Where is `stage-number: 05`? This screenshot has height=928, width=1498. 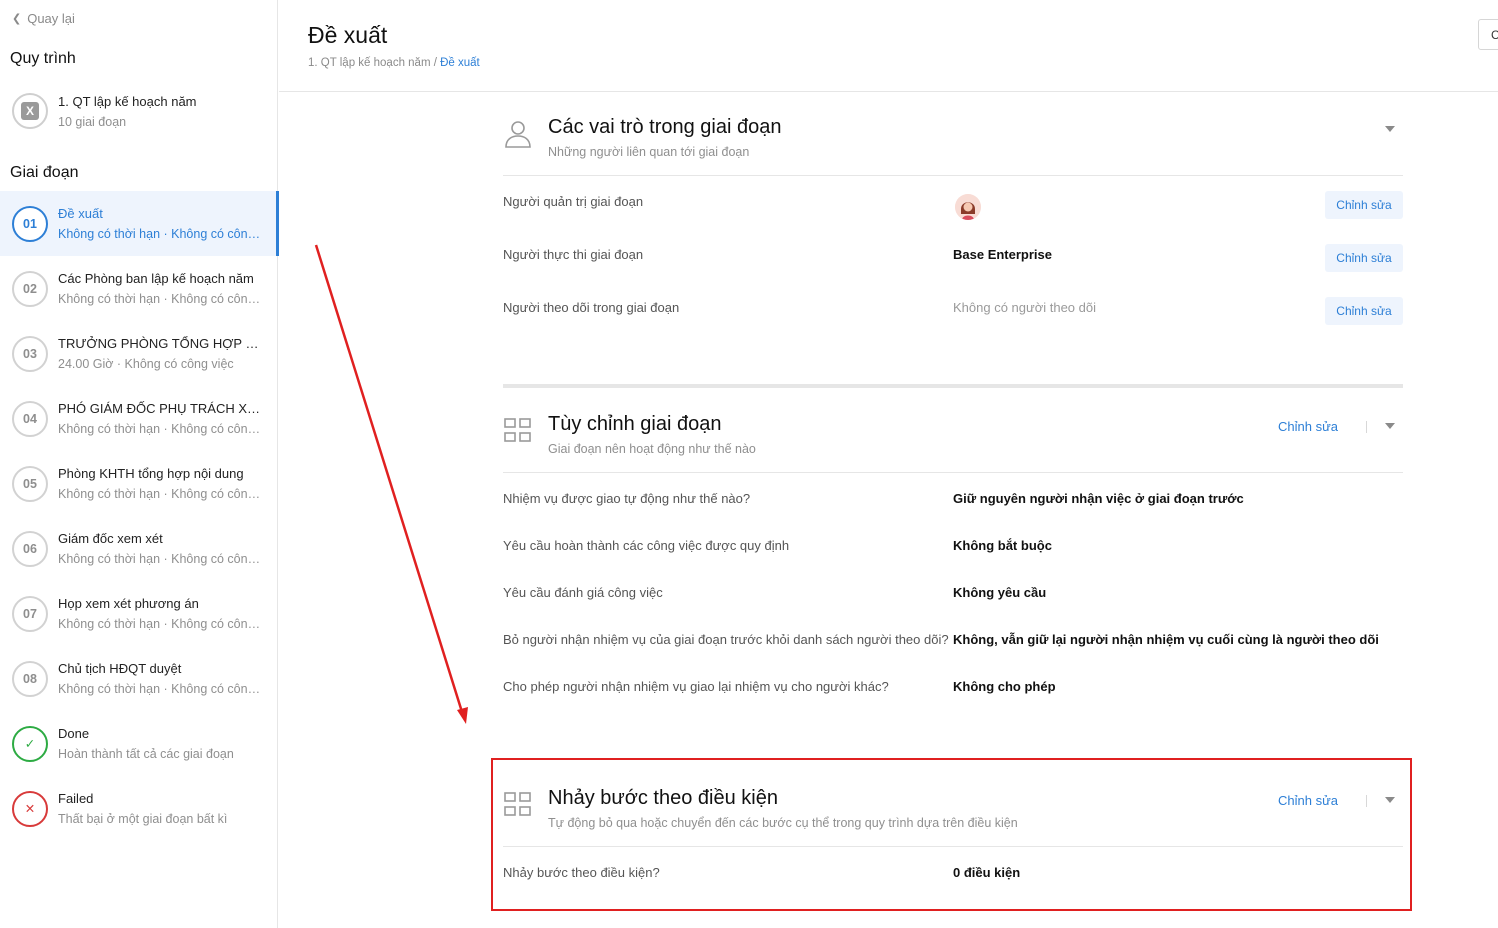 stage-number: 05 is located at coordinates (30, 483).